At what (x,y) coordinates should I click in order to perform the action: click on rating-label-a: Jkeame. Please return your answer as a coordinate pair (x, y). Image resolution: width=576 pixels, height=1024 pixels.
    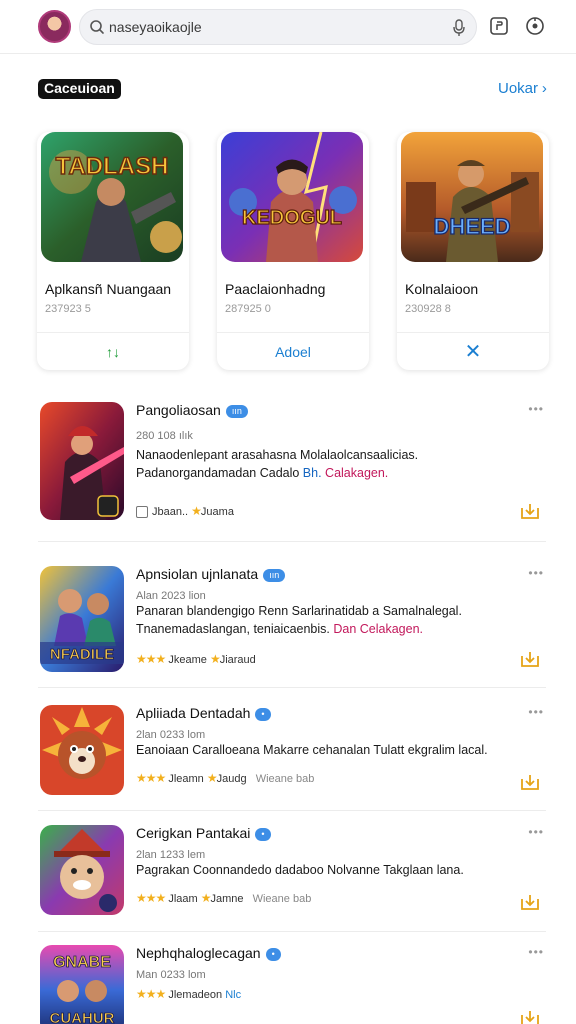
    Looking at the image, I should click on (187, 660).